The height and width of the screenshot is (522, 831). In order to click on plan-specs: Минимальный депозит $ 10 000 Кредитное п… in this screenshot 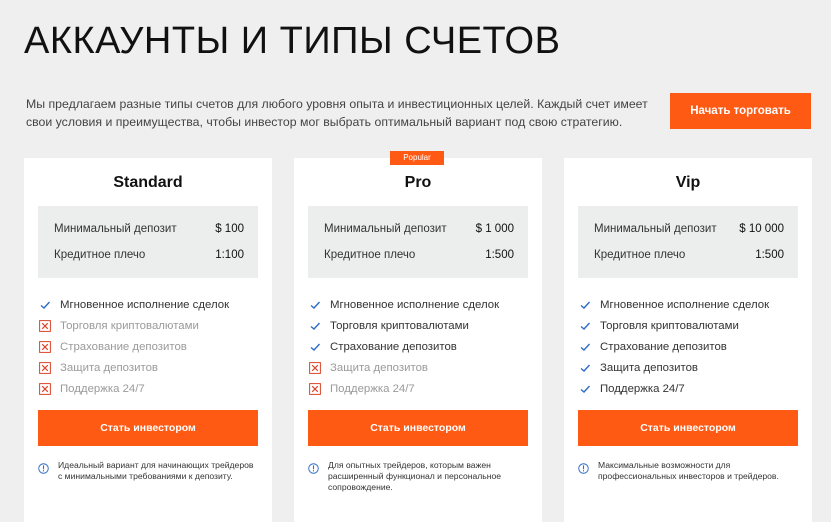, I will do `click(688, 242)`.